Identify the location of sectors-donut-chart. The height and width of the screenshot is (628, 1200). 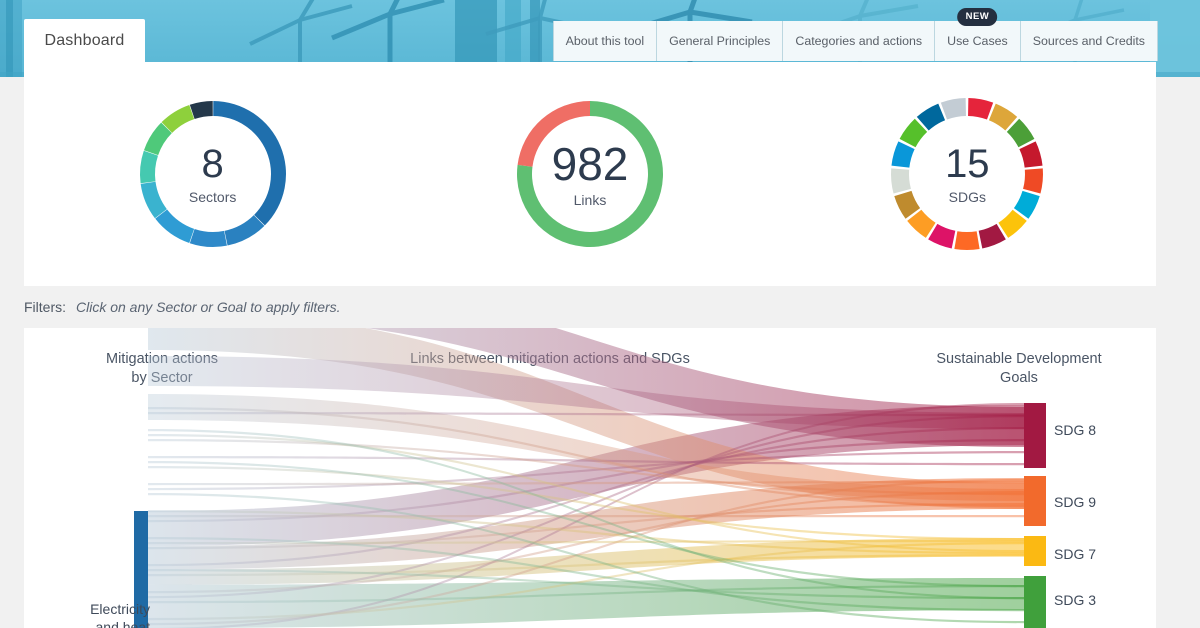
(212, 174).